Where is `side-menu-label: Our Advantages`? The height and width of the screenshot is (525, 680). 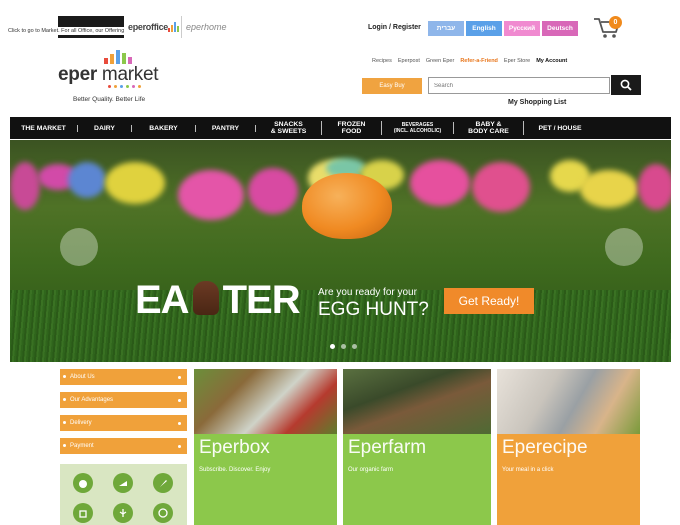 side-menu-label: Our Advantages is located at coordinates (92, 400).